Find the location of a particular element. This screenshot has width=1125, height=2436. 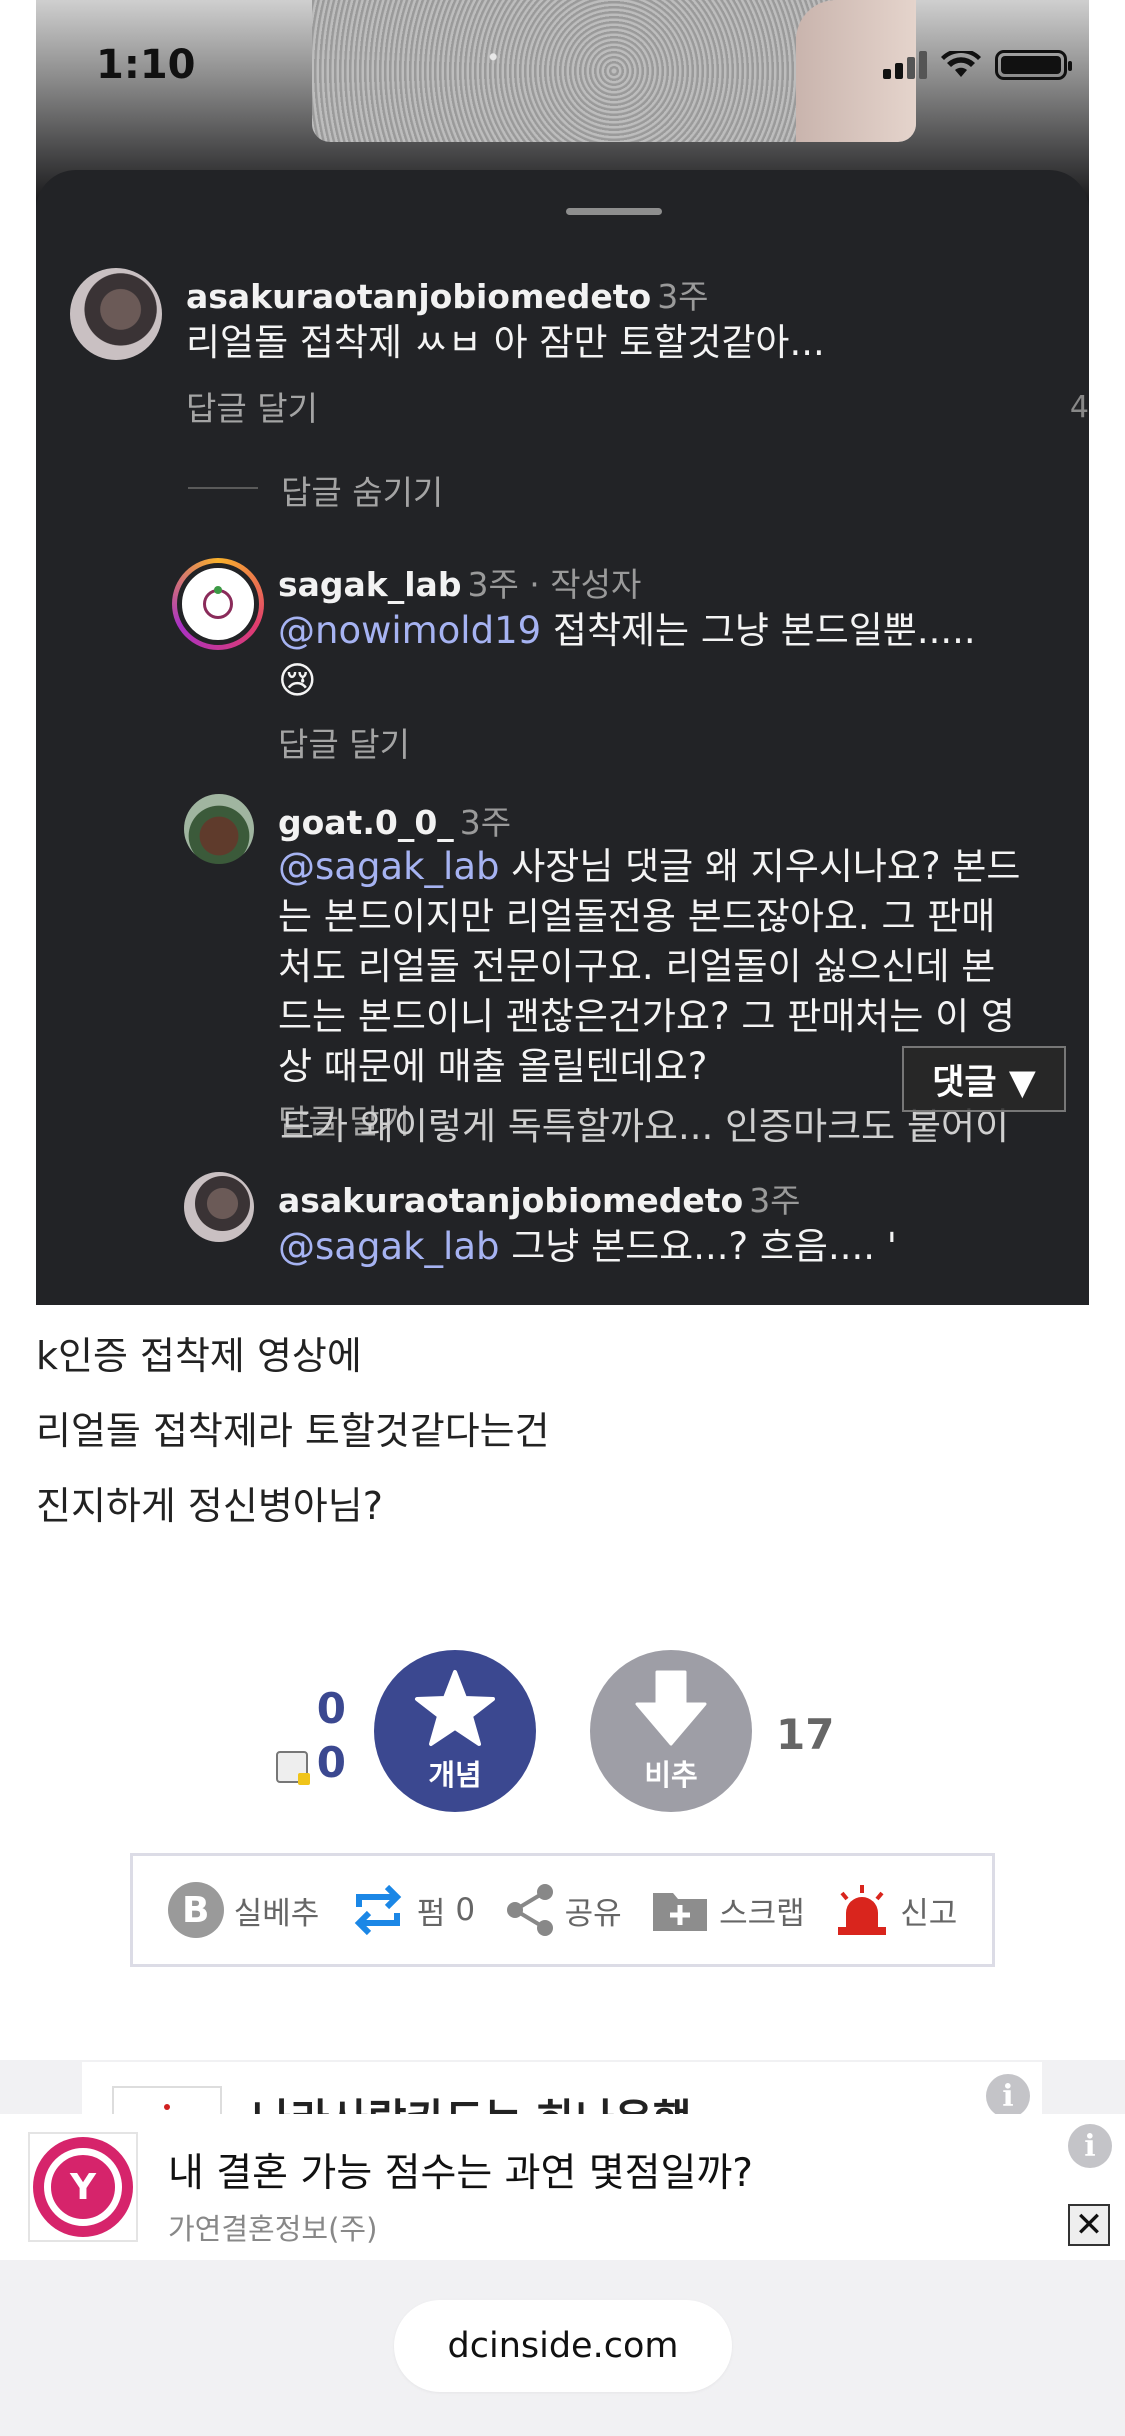

upvote-button: 개념 is located at coordinates (455, 1731).